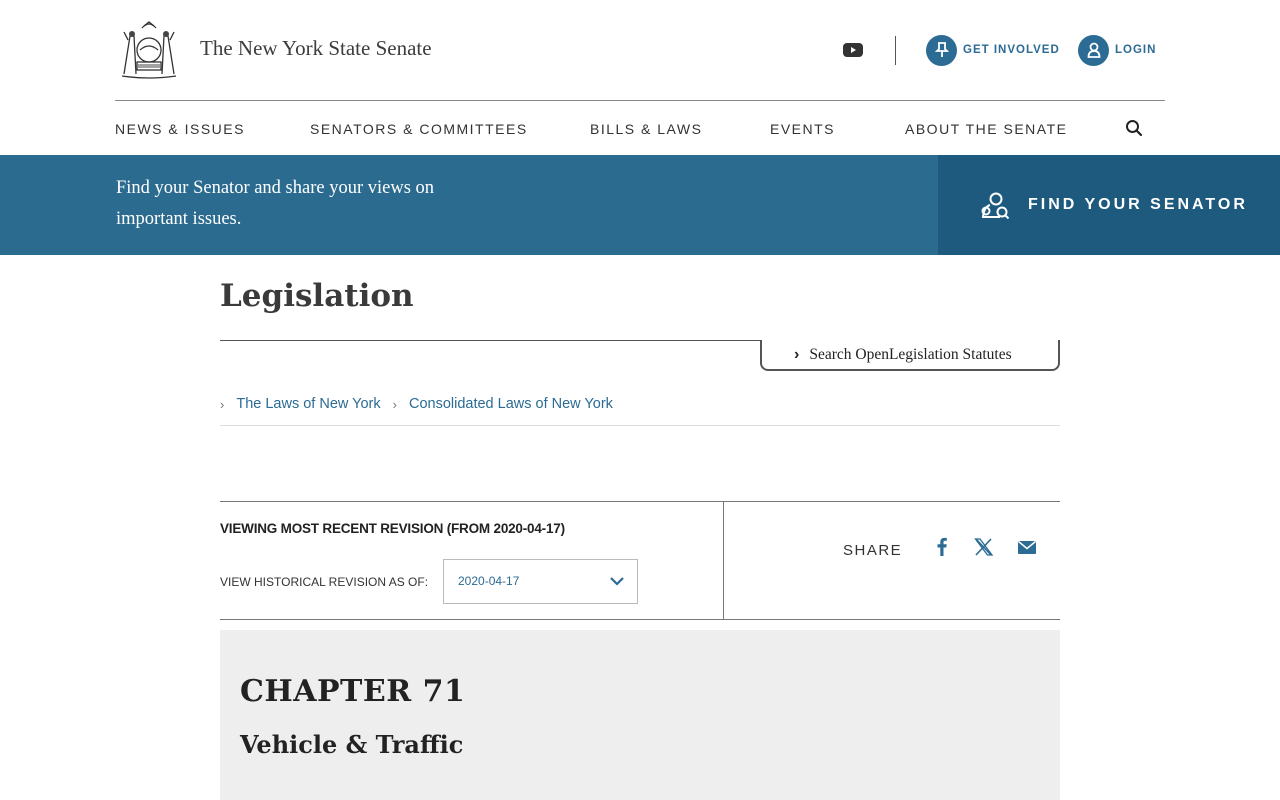  Describe the element at coordinates (640, 715) in the screenshot. I see `chapter-panel: CHAPTER 71 Vehicle & Traffic` at that location.